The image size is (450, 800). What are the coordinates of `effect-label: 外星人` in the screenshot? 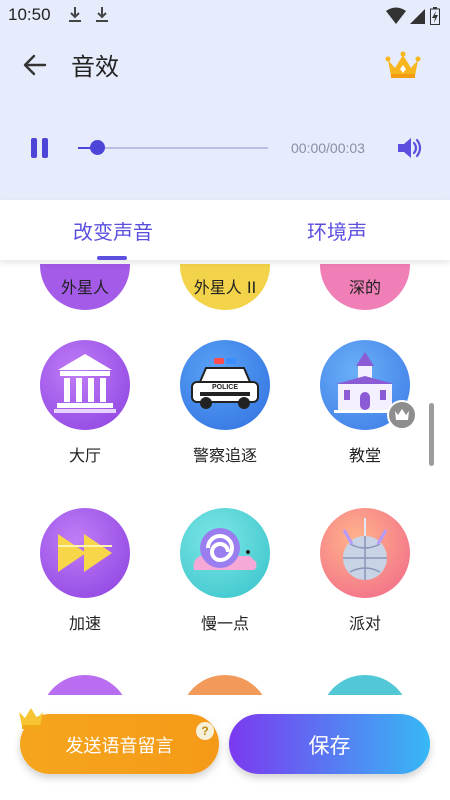 It's located at (85, 286).